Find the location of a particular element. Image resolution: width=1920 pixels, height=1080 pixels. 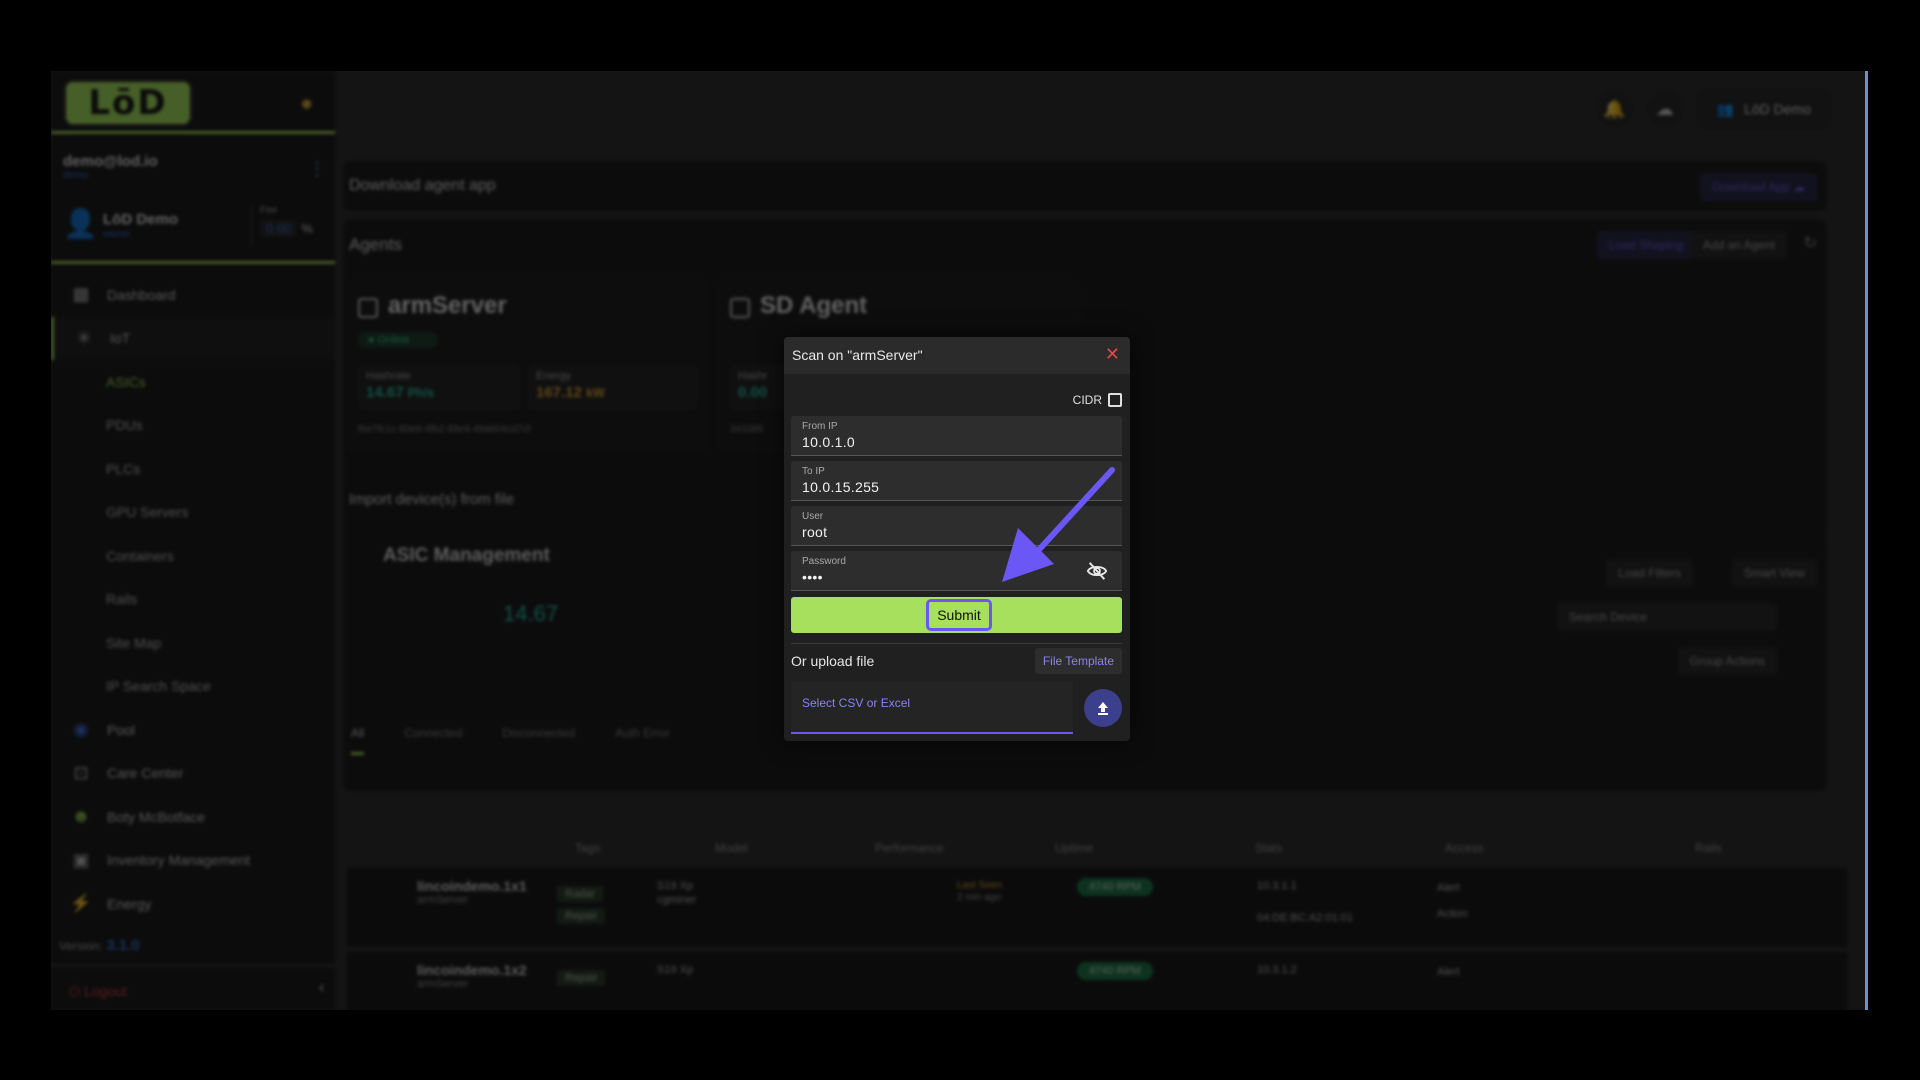

user-value: root is located at coordinates (814, 532).